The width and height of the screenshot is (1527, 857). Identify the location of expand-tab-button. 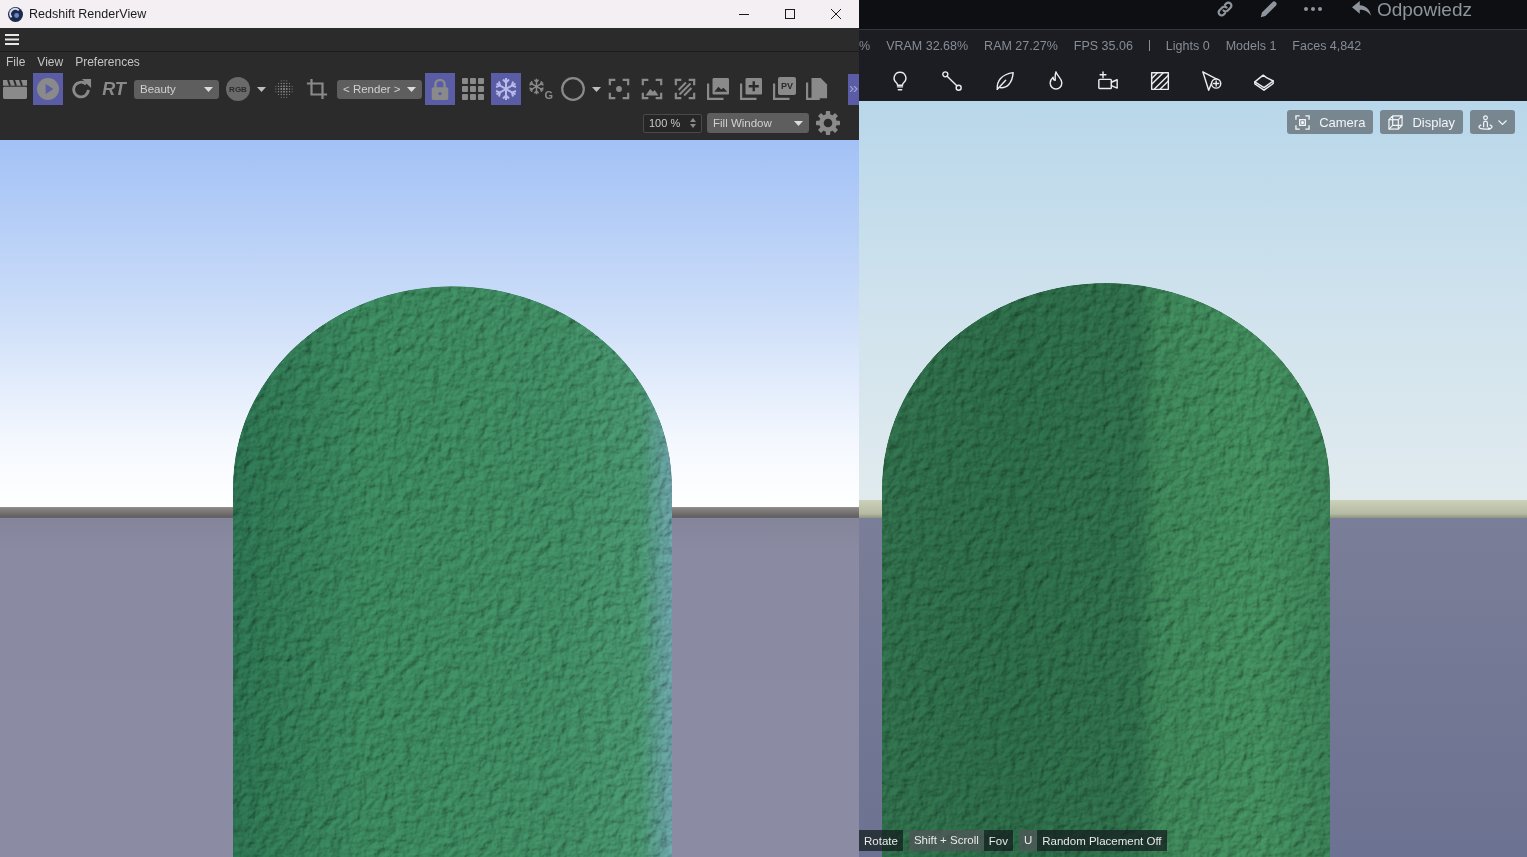
(853, 89).